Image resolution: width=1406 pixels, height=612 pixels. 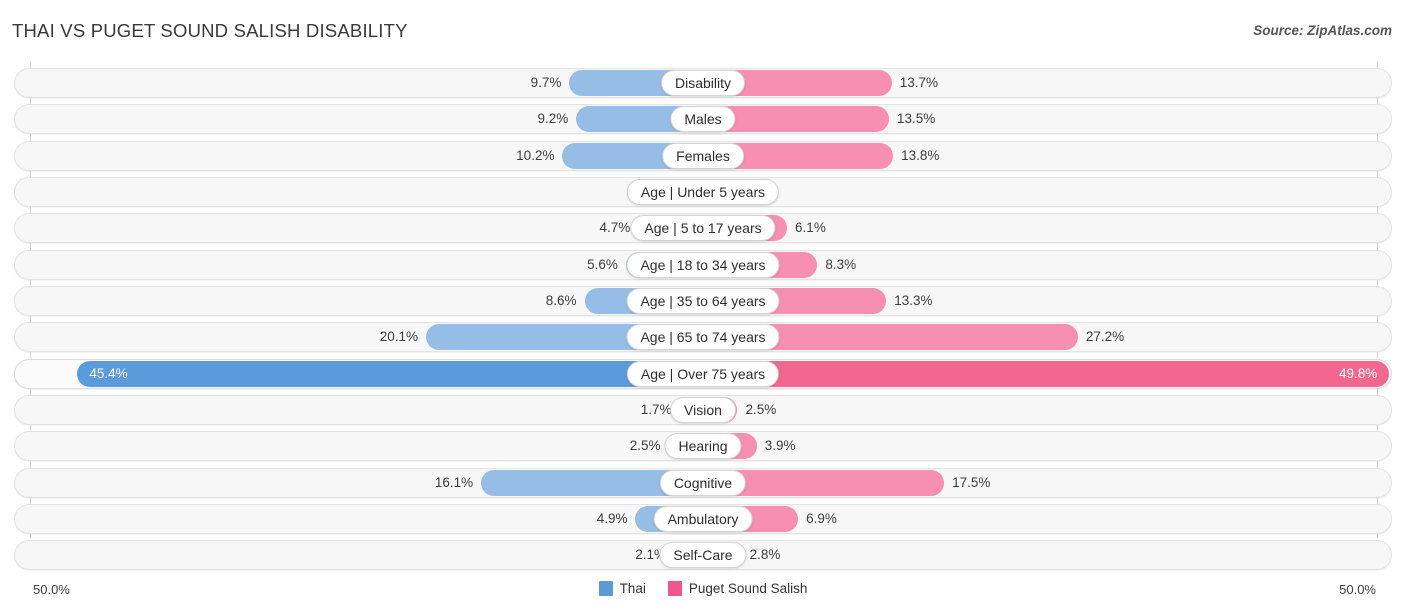 I want to click on value-label-right: 3.9%, so click(x=780, y=446).